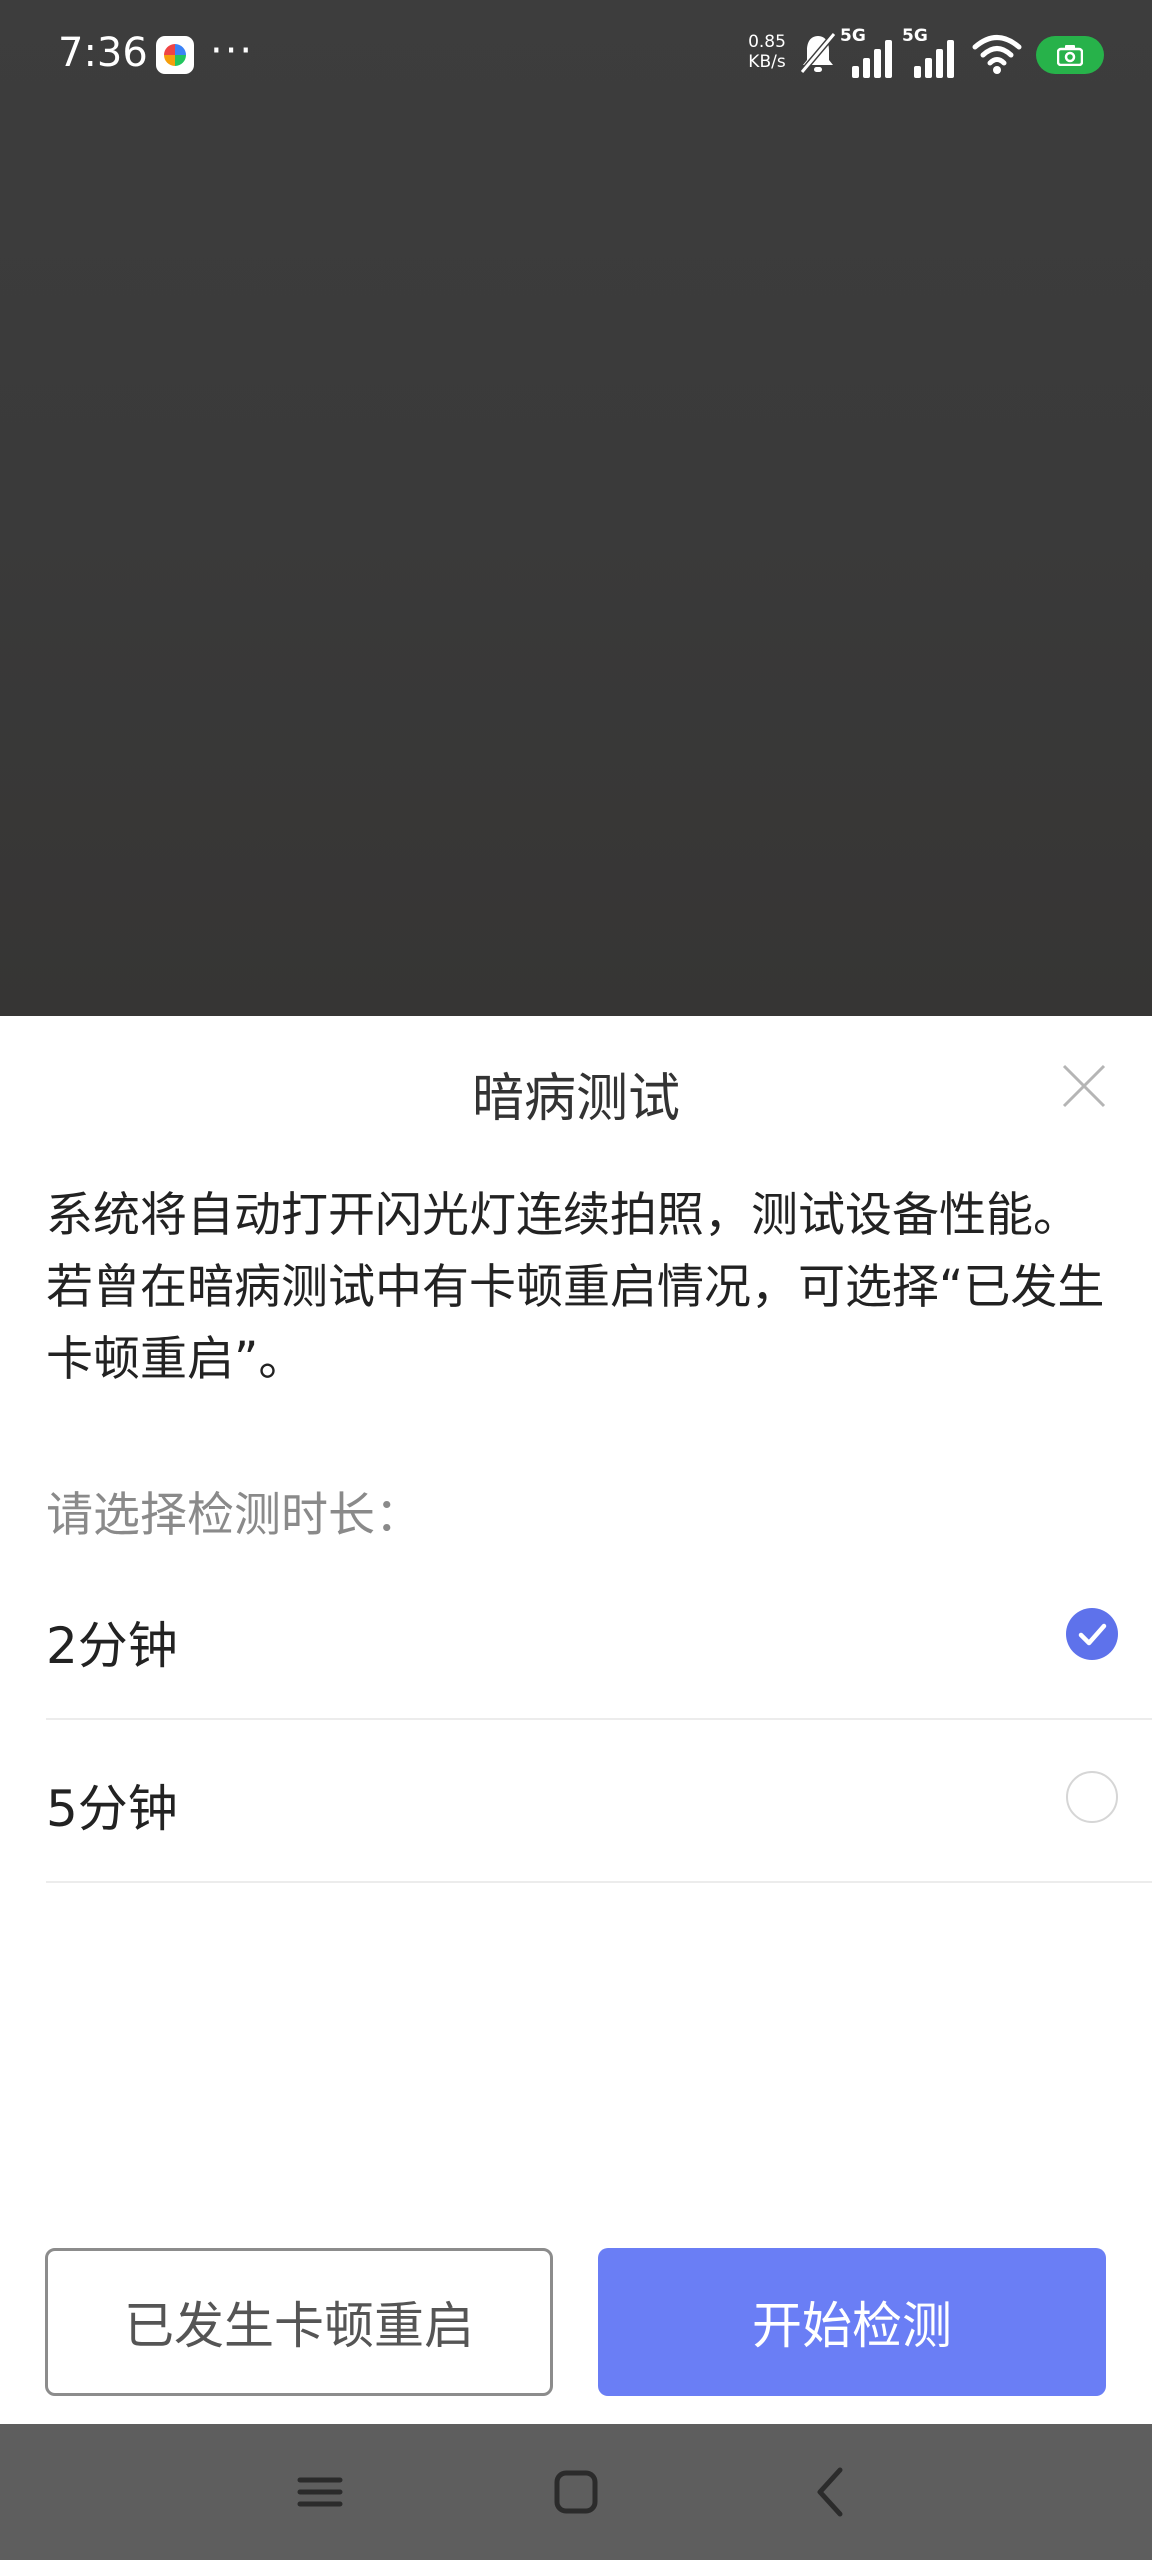  Describe the element at coordinates (232, 51) in the screenshot. I see `more-notifications-icon: ···` at that location.